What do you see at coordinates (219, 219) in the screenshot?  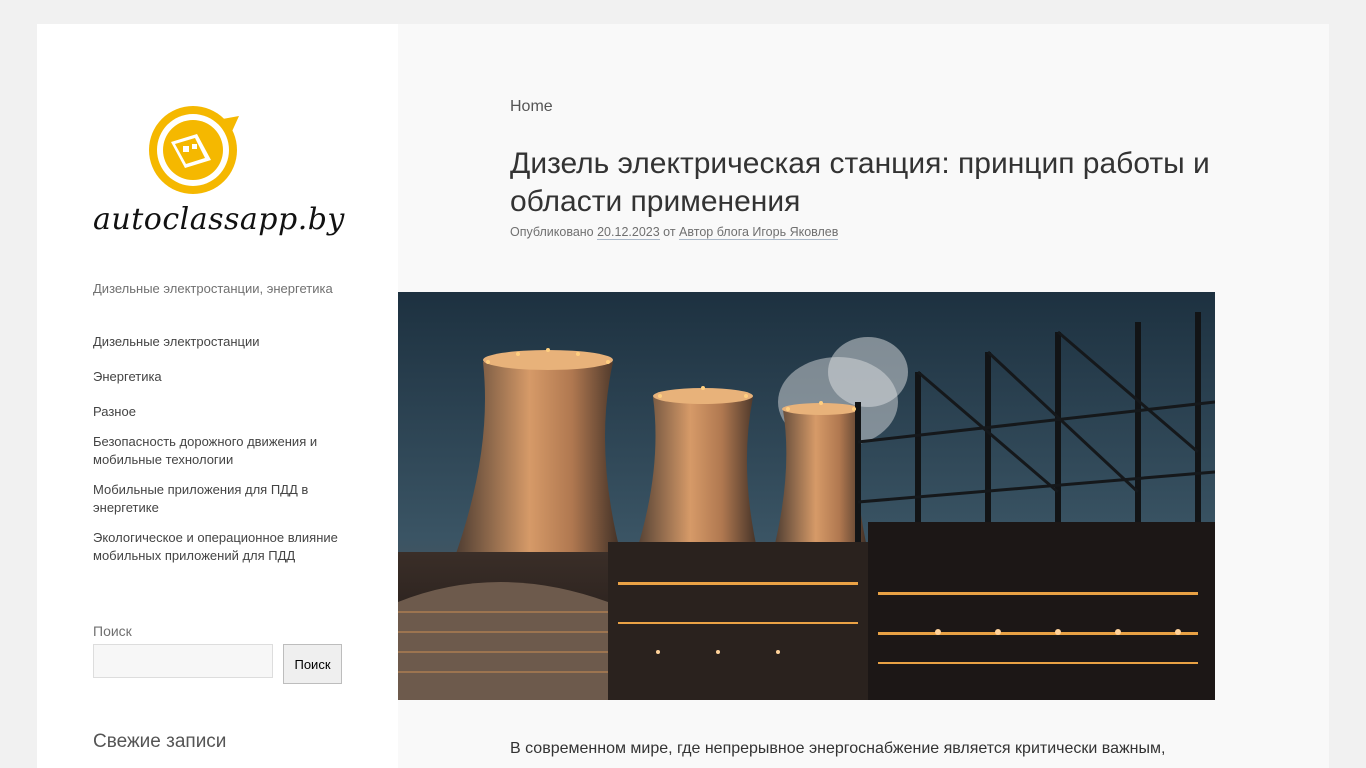 I see `logo-text: autoclassapp.by` at bounding box center [219, 219].